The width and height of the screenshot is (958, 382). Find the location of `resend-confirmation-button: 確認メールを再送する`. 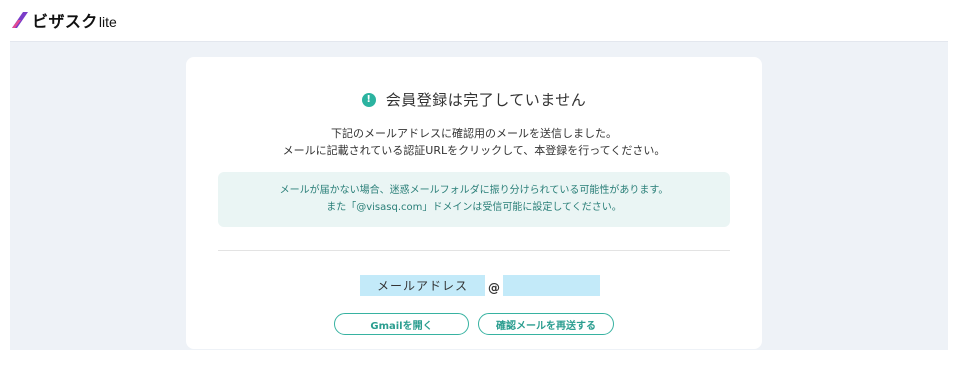

resend-confirmation-button: 確認メールを再送する is located at coordinates (546, 324).